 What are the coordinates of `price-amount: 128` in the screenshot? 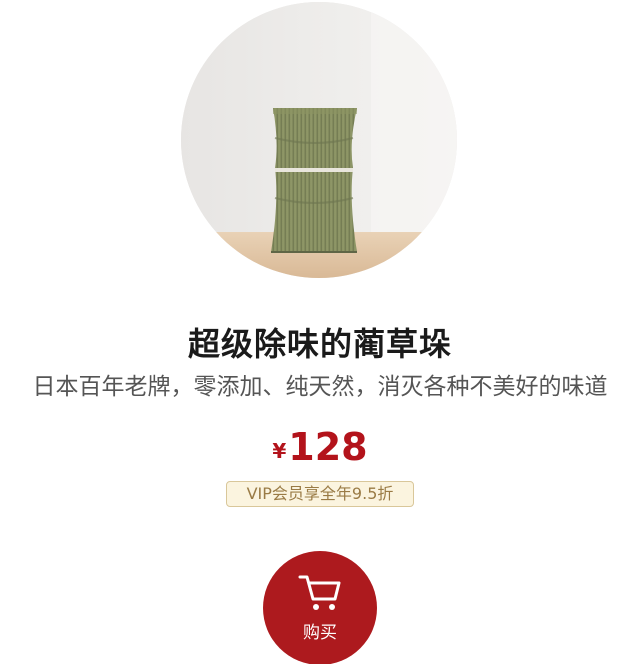 It's located at (328, 447).